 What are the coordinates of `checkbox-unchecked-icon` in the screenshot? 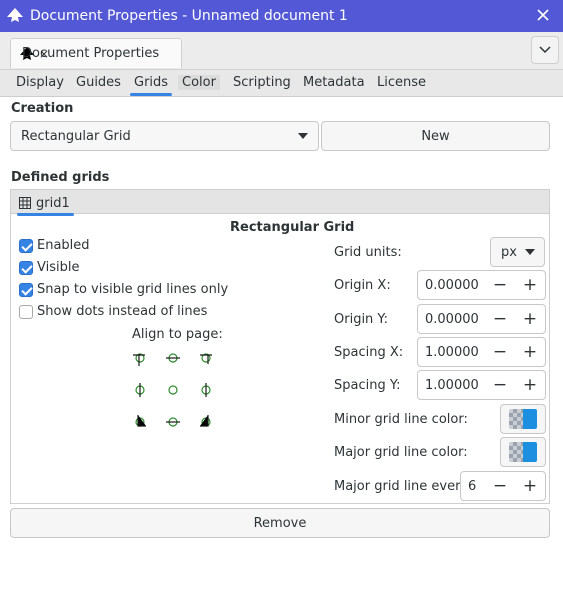 It's located at (26, 311).